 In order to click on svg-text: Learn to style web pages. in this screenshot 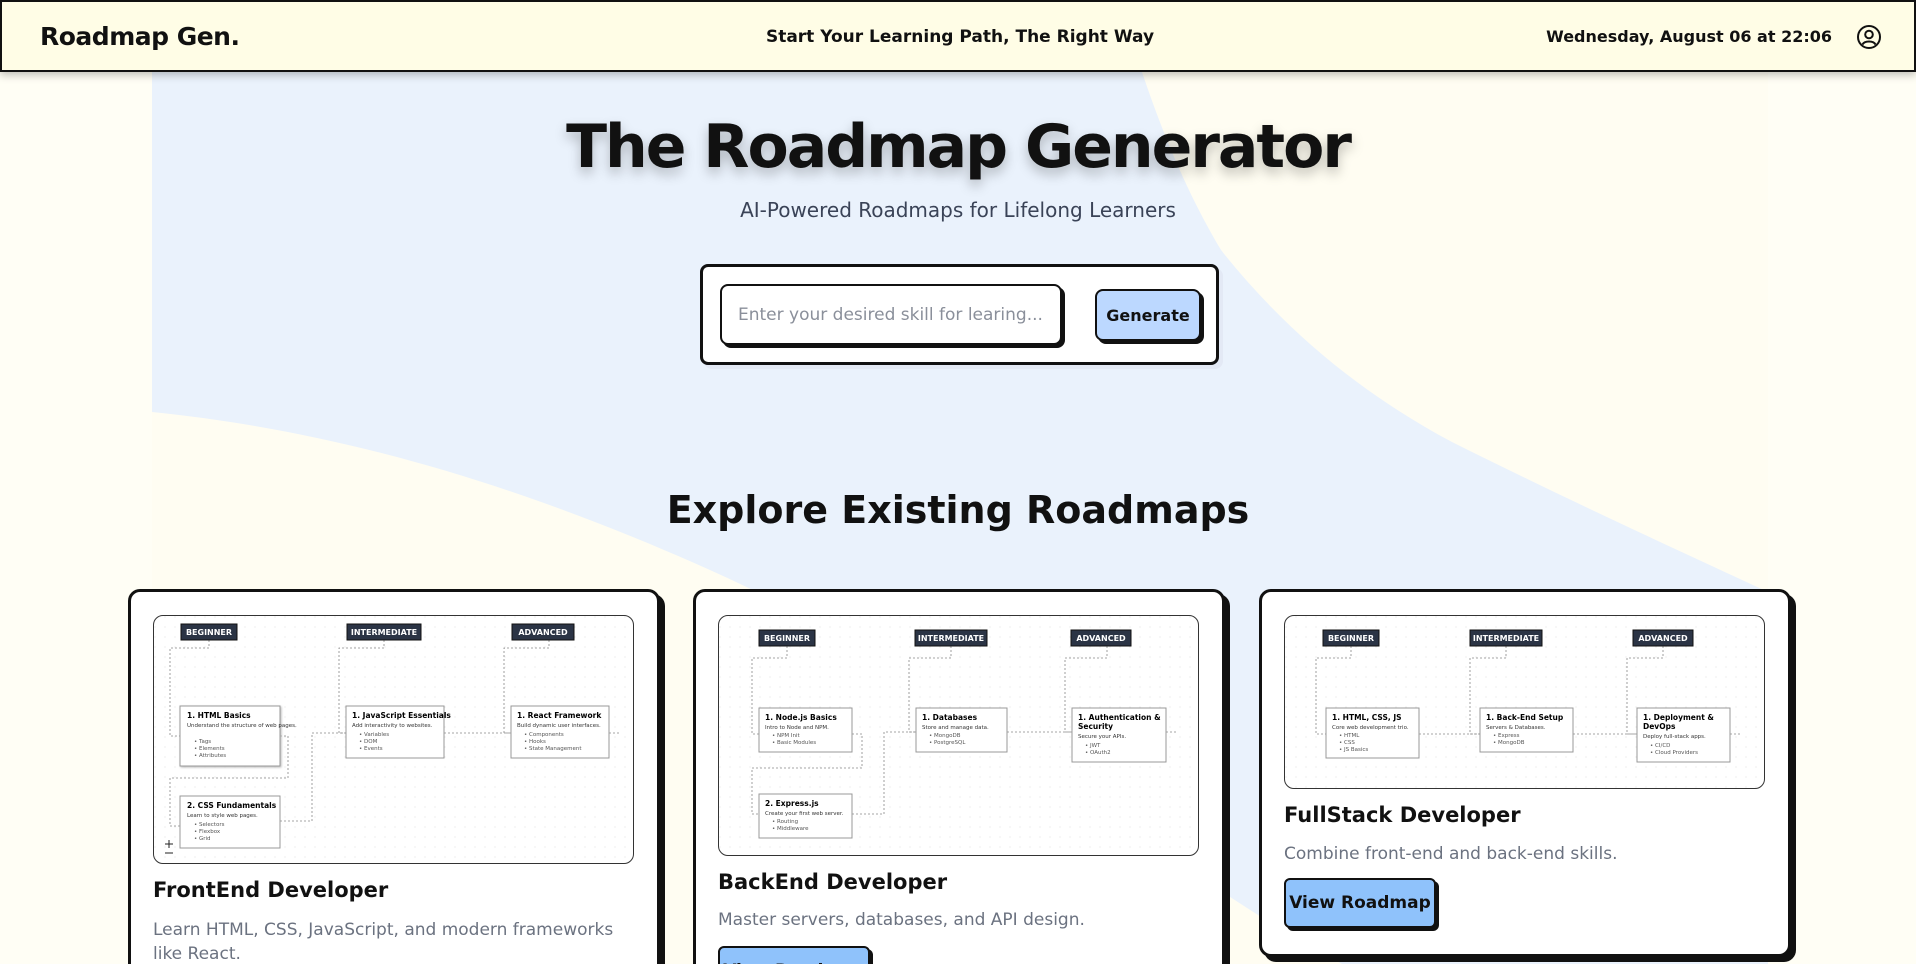, I will do `click(222, 816)`.